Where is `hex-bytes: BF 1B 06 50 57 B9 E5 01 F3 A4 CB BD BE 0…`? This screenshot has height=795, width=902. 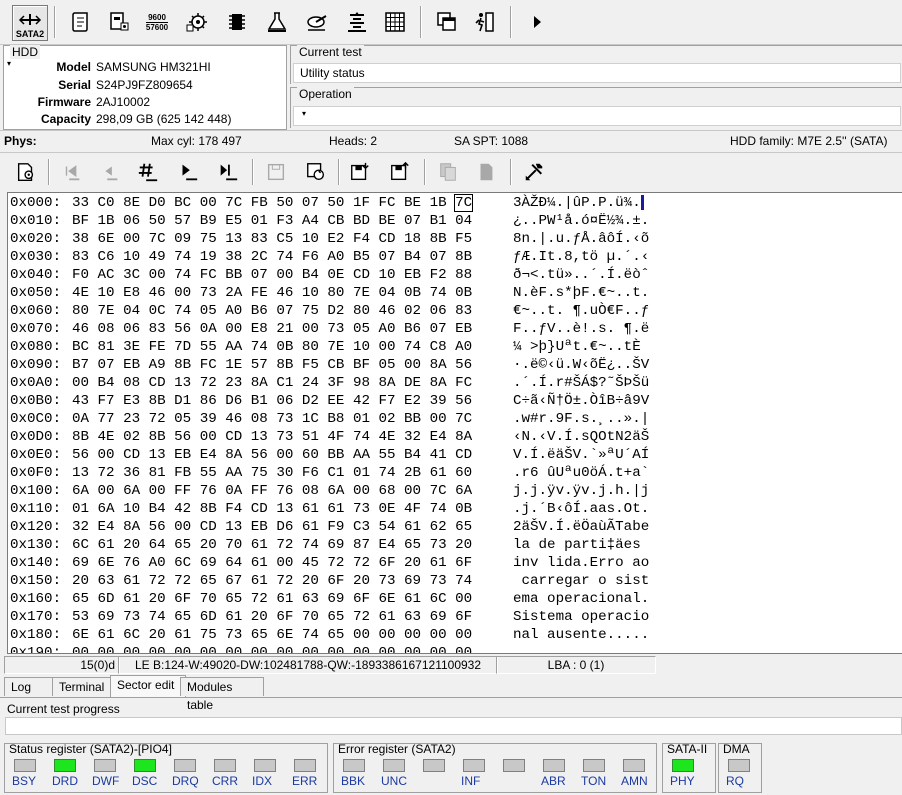 hex-bytes: BF 1B 06 50 57 B9 E5 01 F3 A4 CB BD BE 0… is located at coordinates (272, 221).